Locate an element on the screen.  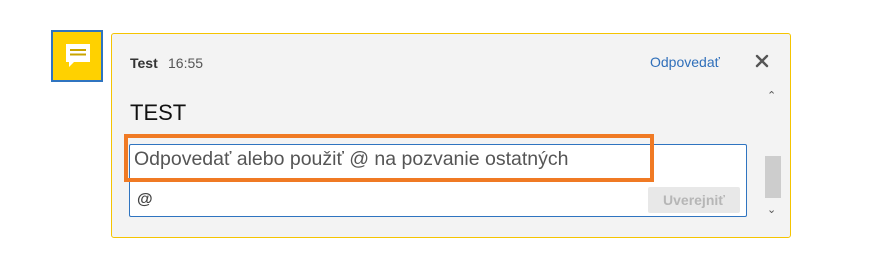
close-button is located at coordinates (762, 61).